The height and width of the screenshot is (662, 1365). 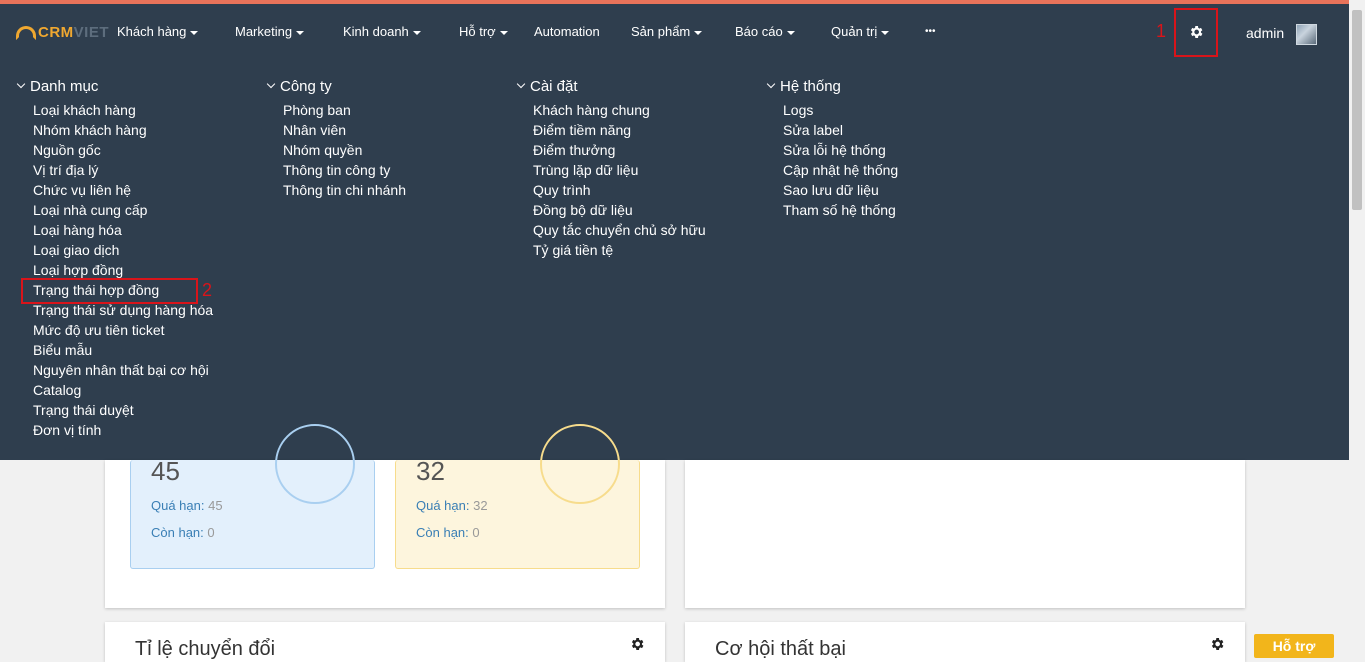 I want to click on annotation-step-2: 2, so click(x=207, y=290).